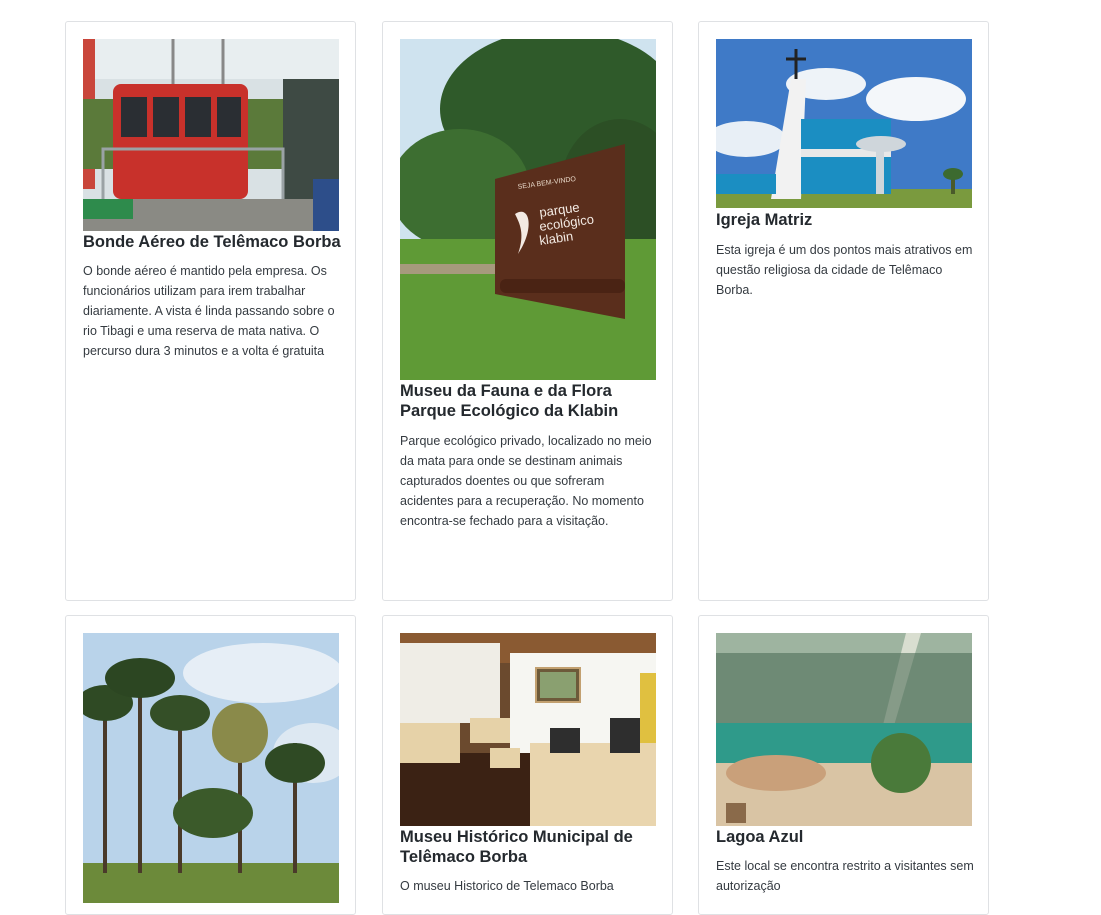 The image size is (1101, 915). I want to click on cable-car-photo, so click(211, 135).